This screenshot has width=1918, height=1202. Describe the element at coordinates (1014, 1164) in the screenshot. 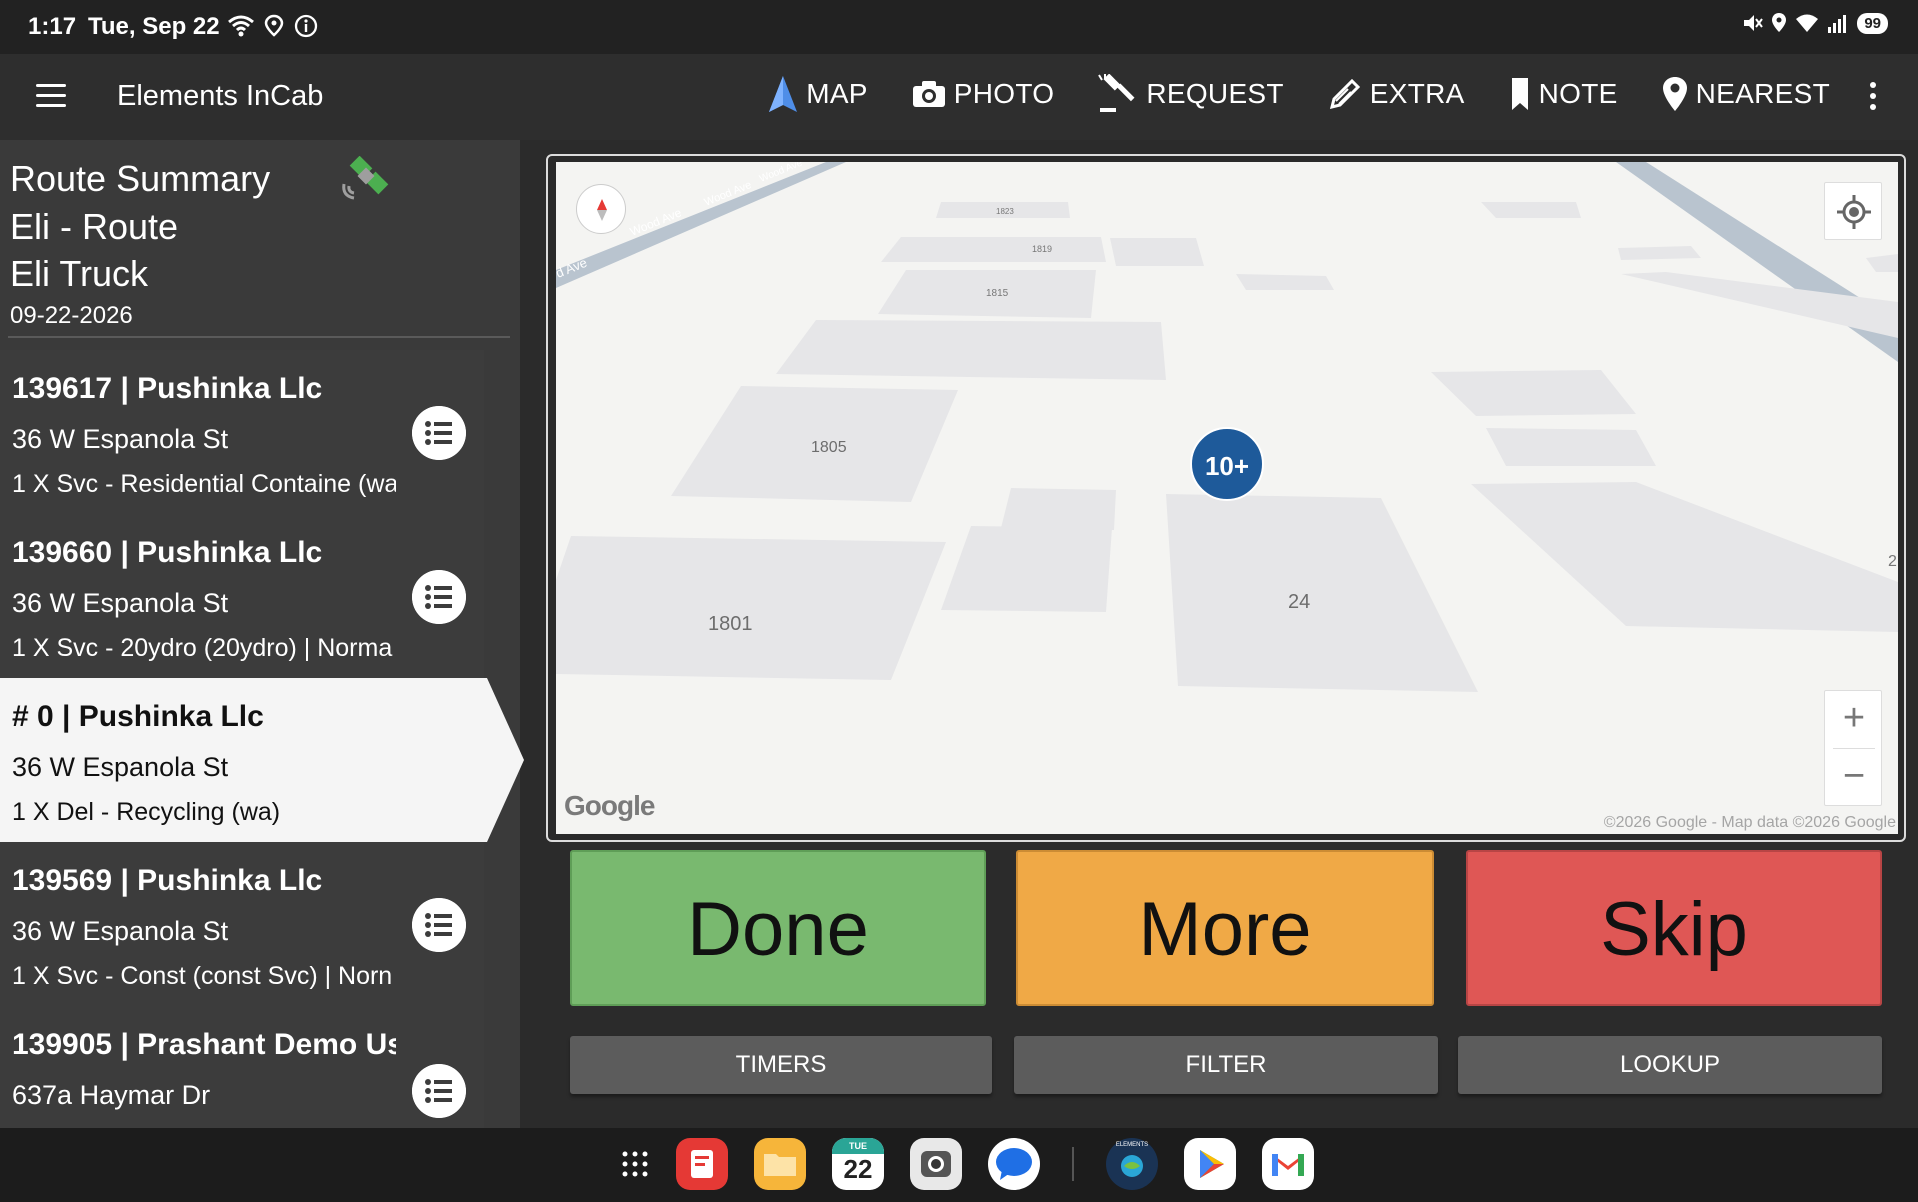

I see `messages-app-icon` at that location.